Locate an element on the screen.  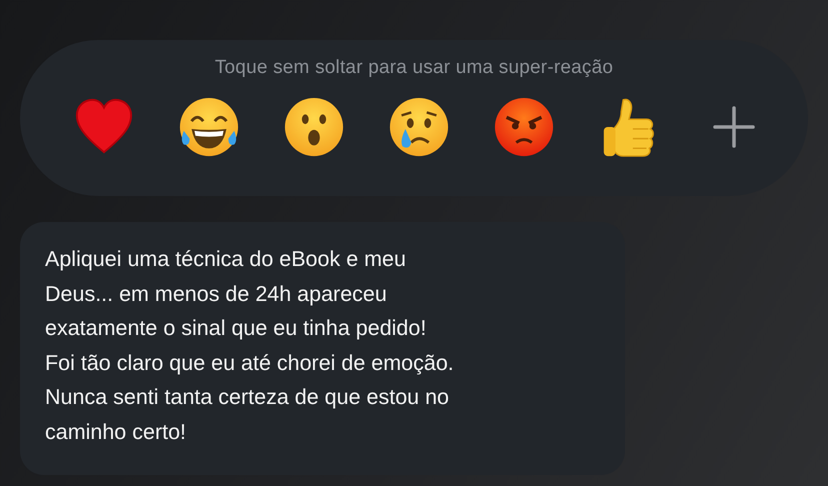
crying-face-icon is located at coordinates (419, 127).